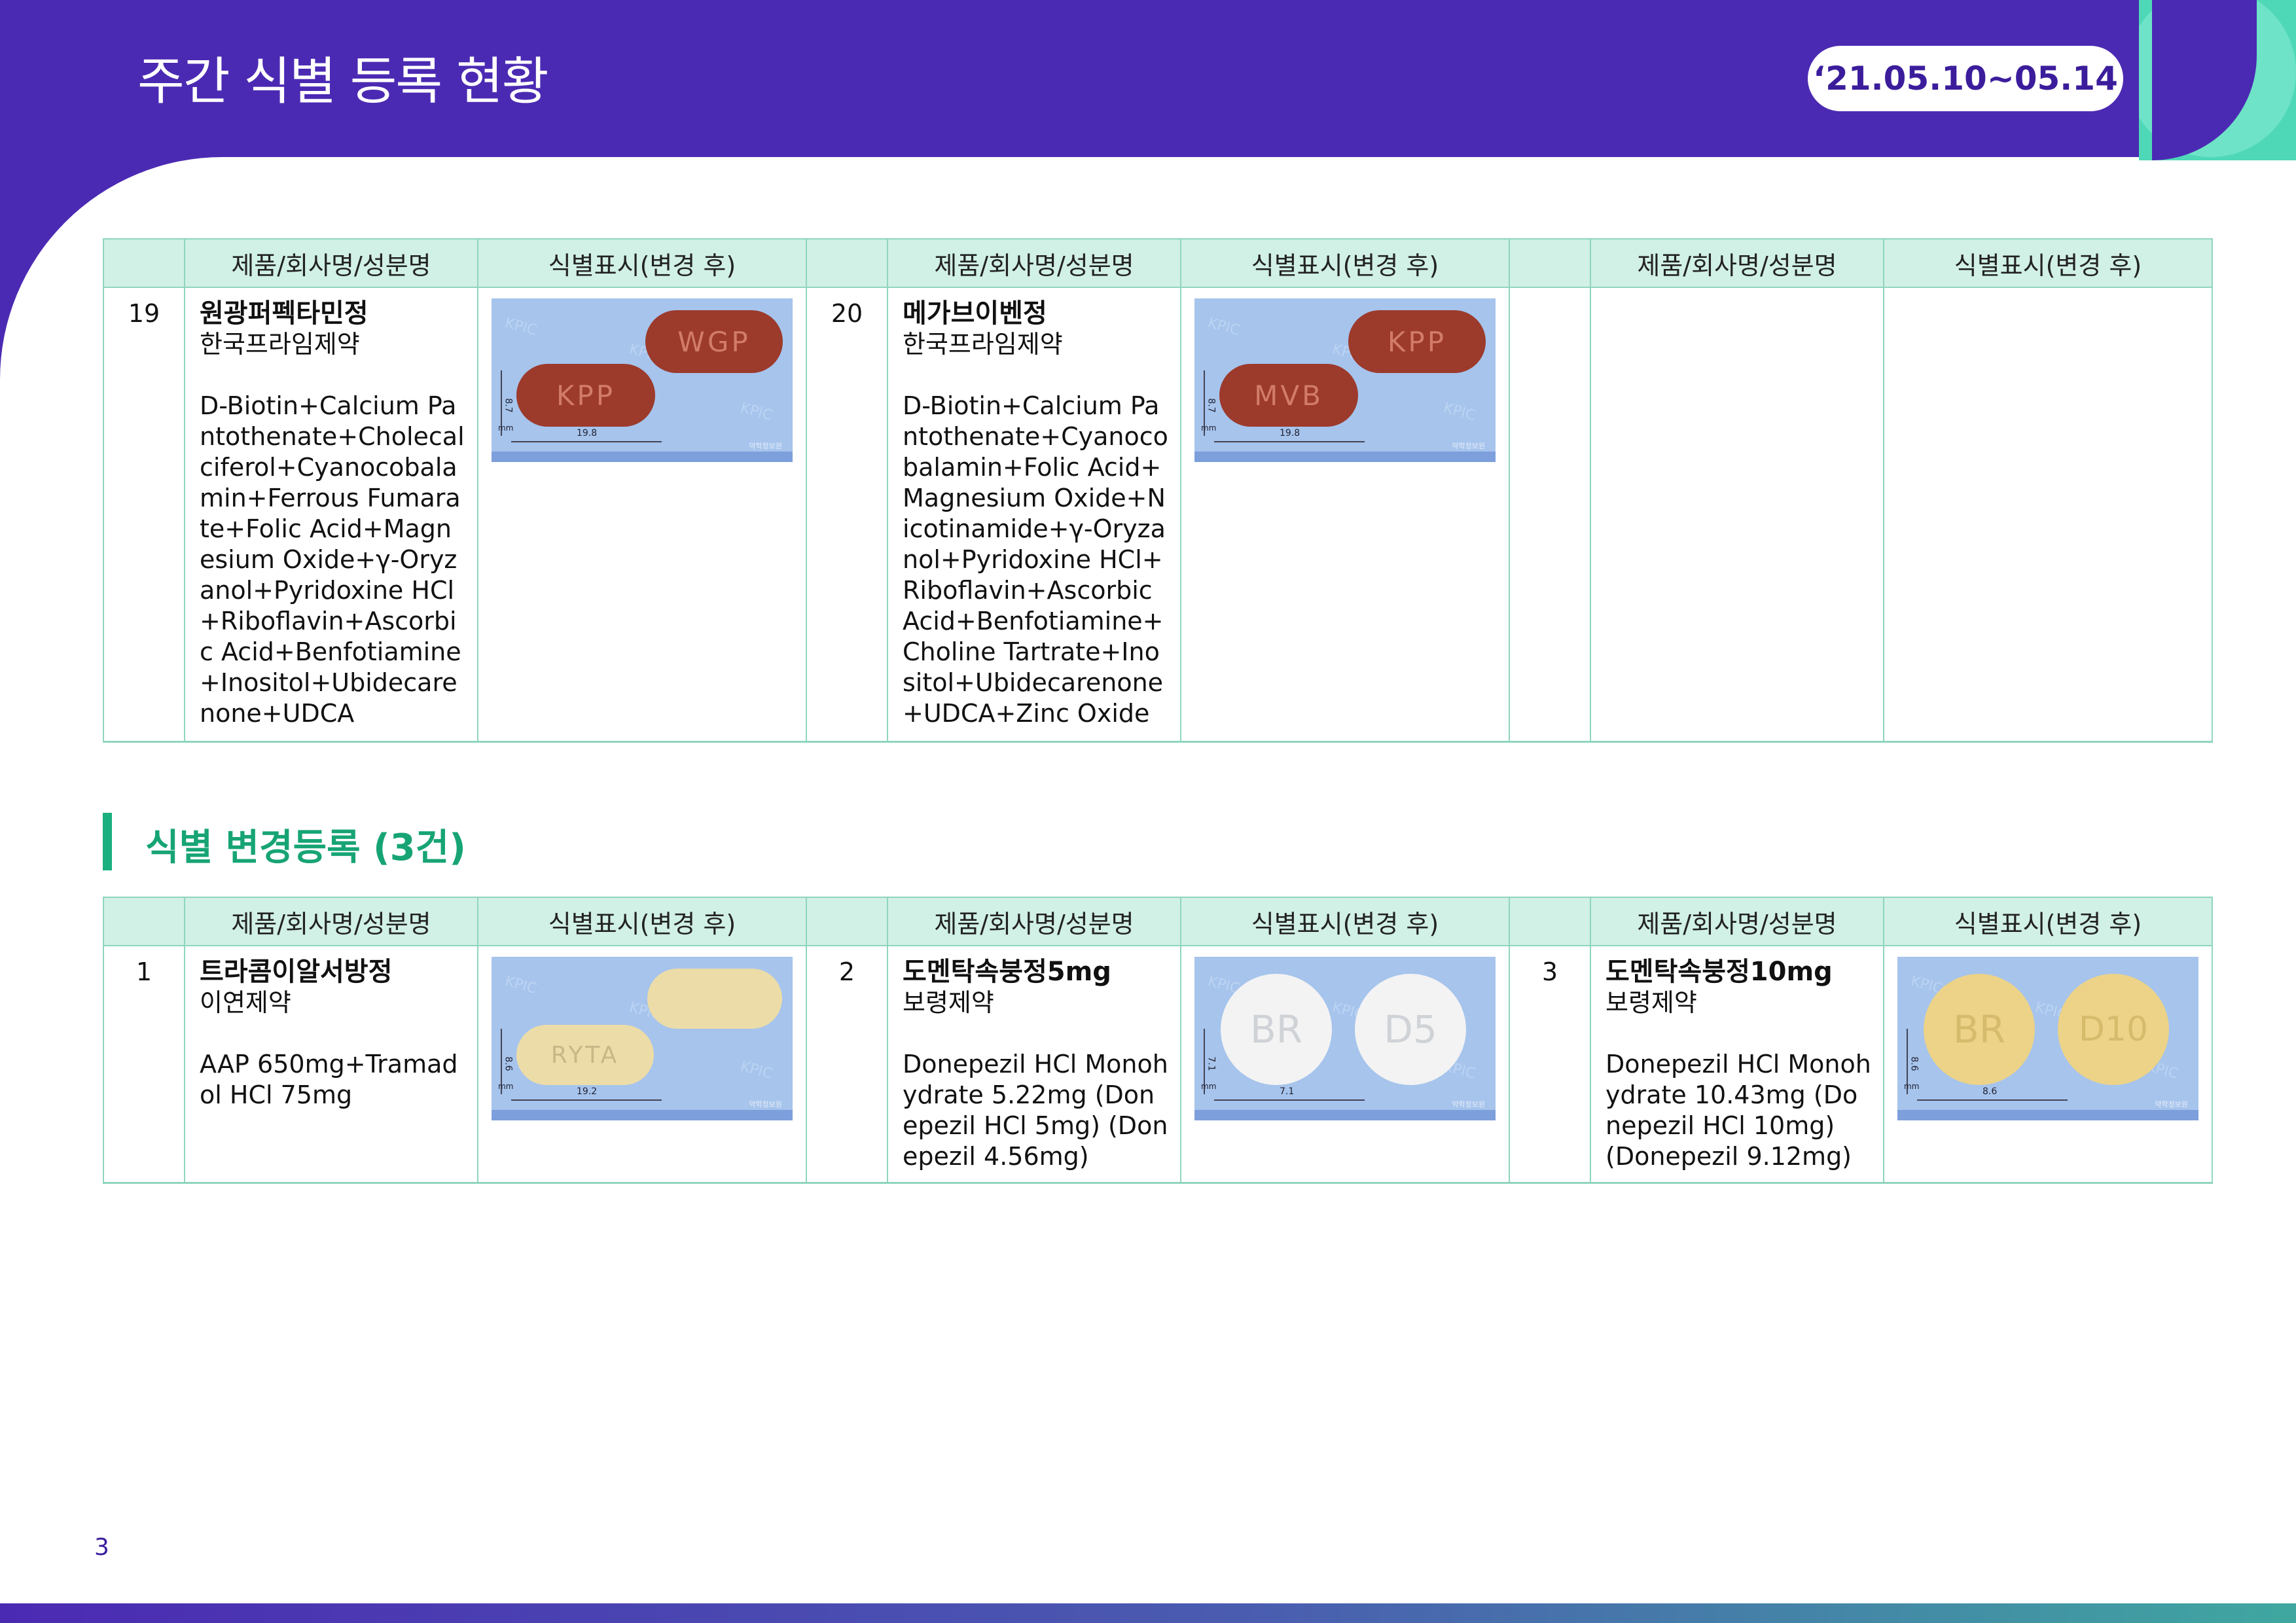 The width and height of the screenshot is (2296, 1623). Describe the element at coordinates (847, 1064) in the screenshot. I see `item-number: 2` at that location.